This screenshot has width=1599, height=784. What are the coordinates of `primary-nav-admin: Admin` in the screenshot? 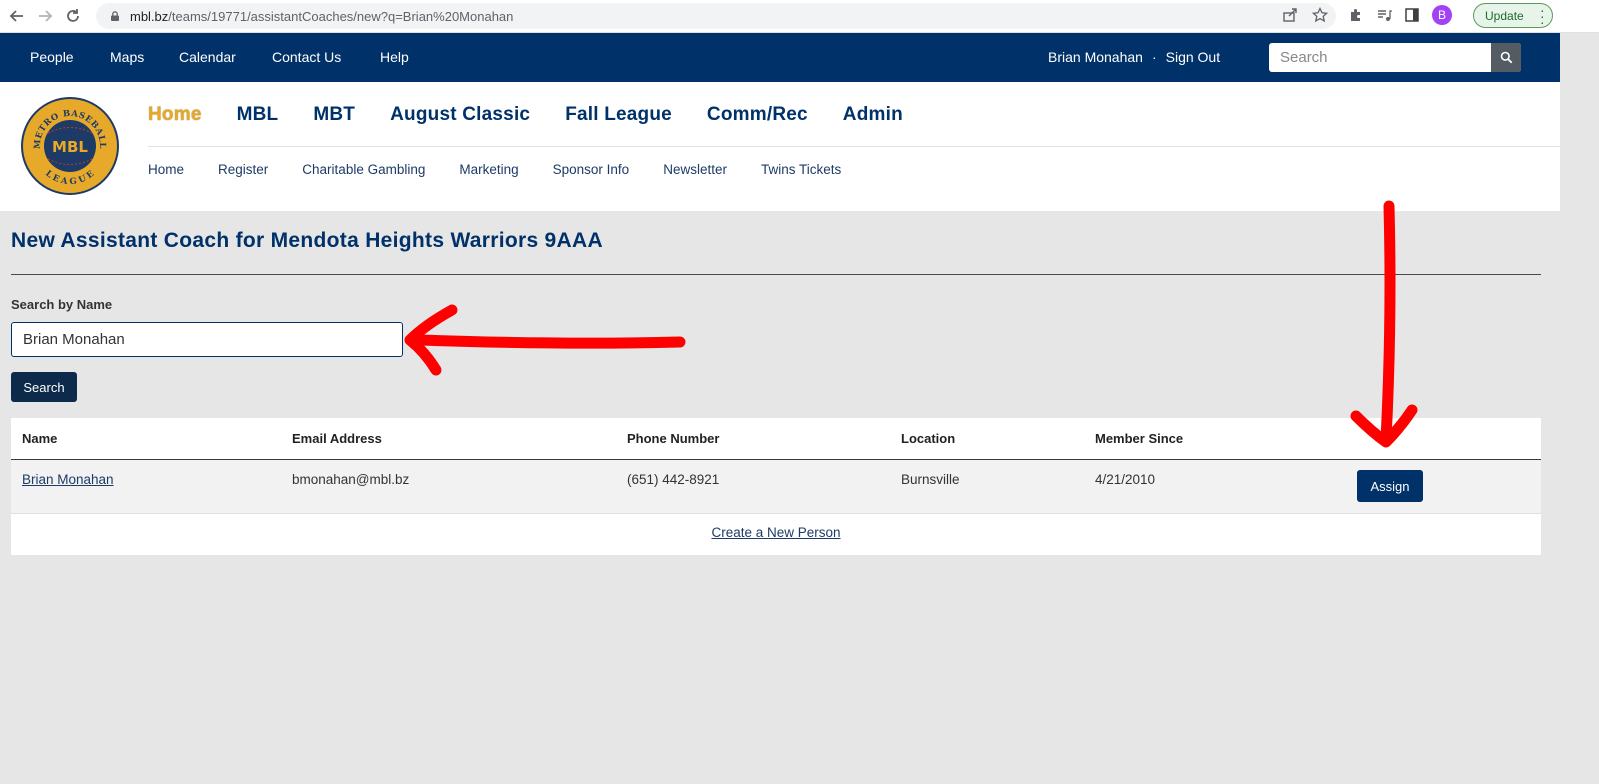 It's located at (873, 115).